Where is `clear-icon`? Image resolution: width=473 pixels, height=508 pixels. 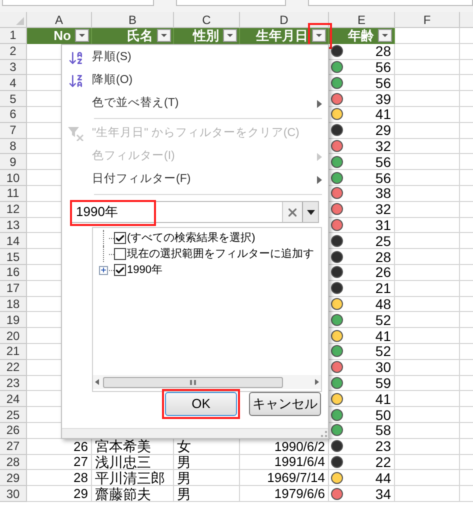
clear-icon is located at coordinates (292, 212).